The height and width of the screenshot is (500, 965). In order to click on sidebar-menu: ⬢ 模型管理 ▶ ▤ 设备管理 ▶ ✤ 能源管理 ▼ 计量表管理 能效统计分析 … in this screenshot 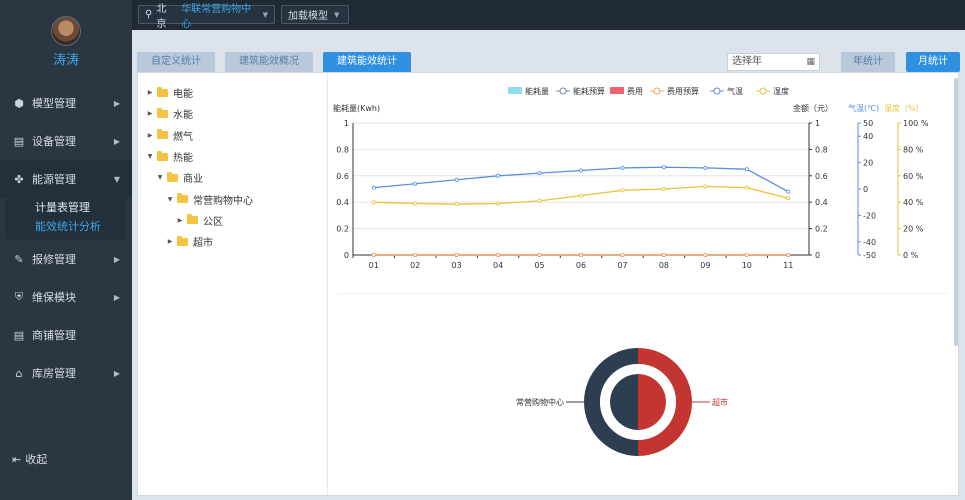, I will do `click(66, 238)`.